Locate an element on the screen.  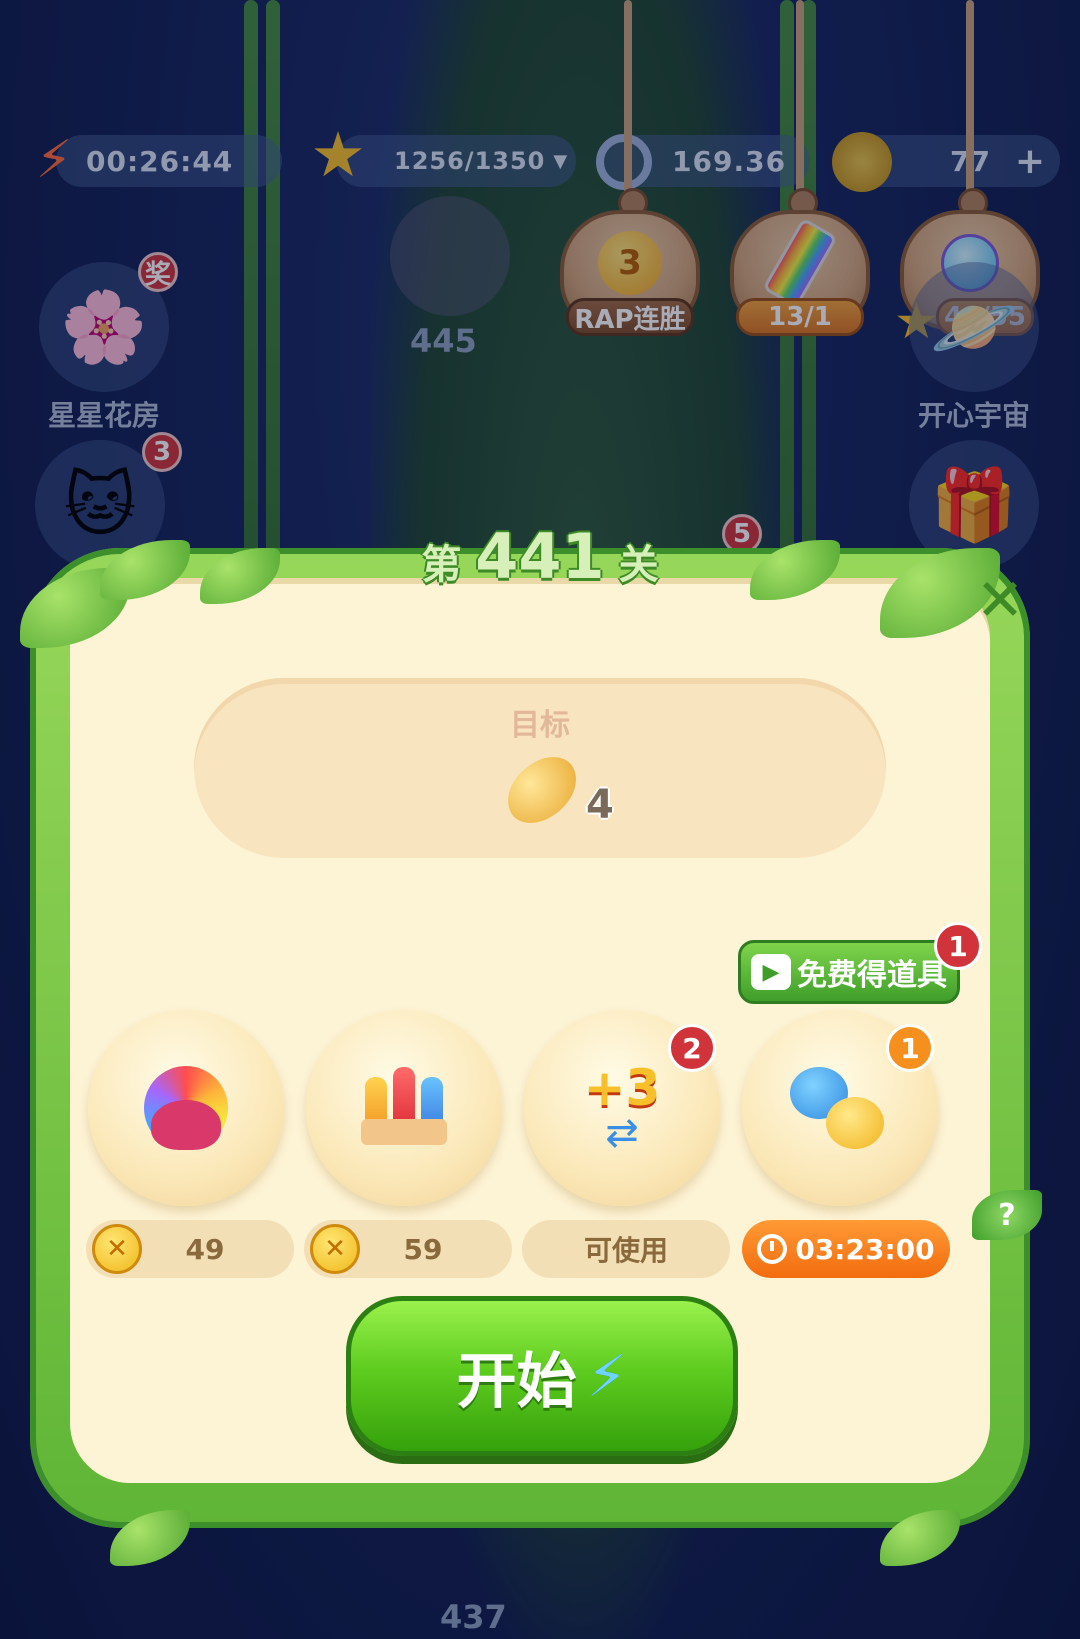
booster-firework-rockets is located at coordinates (404, 1108).